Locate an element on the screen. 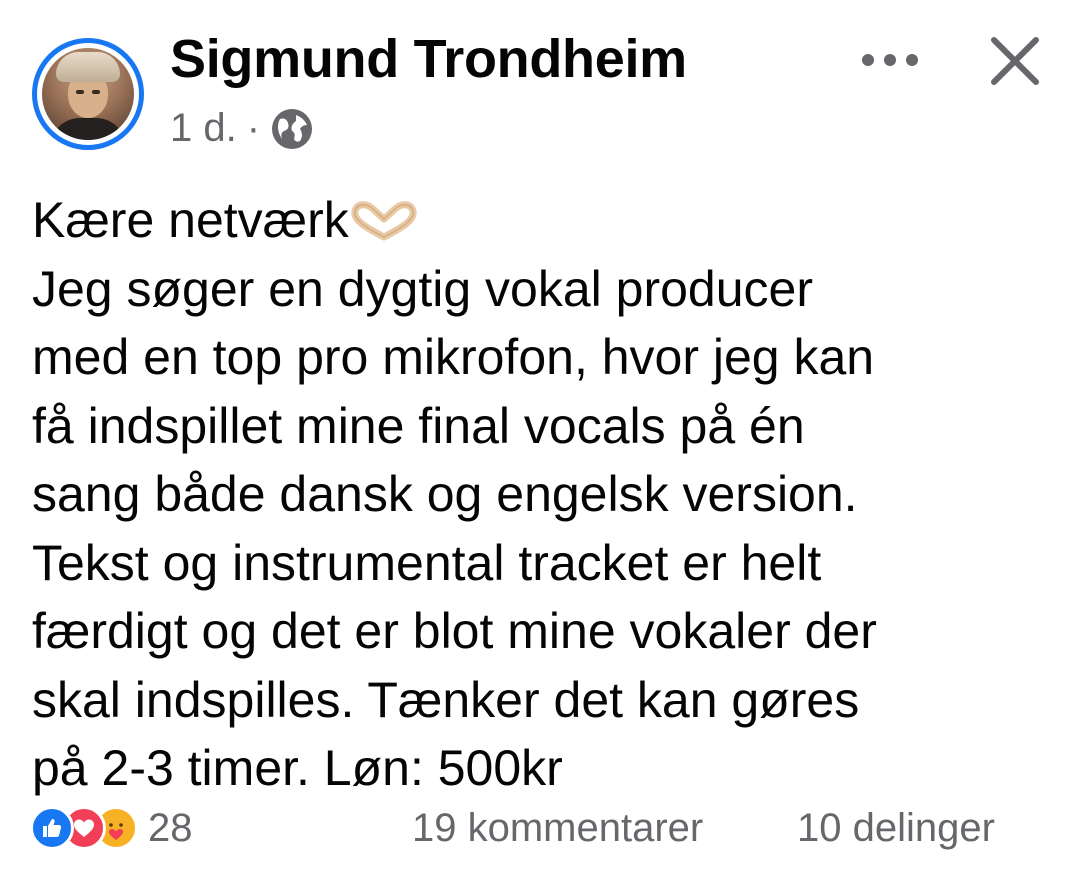  post-meta: 1 d. · is located at coordinates (242, 128).